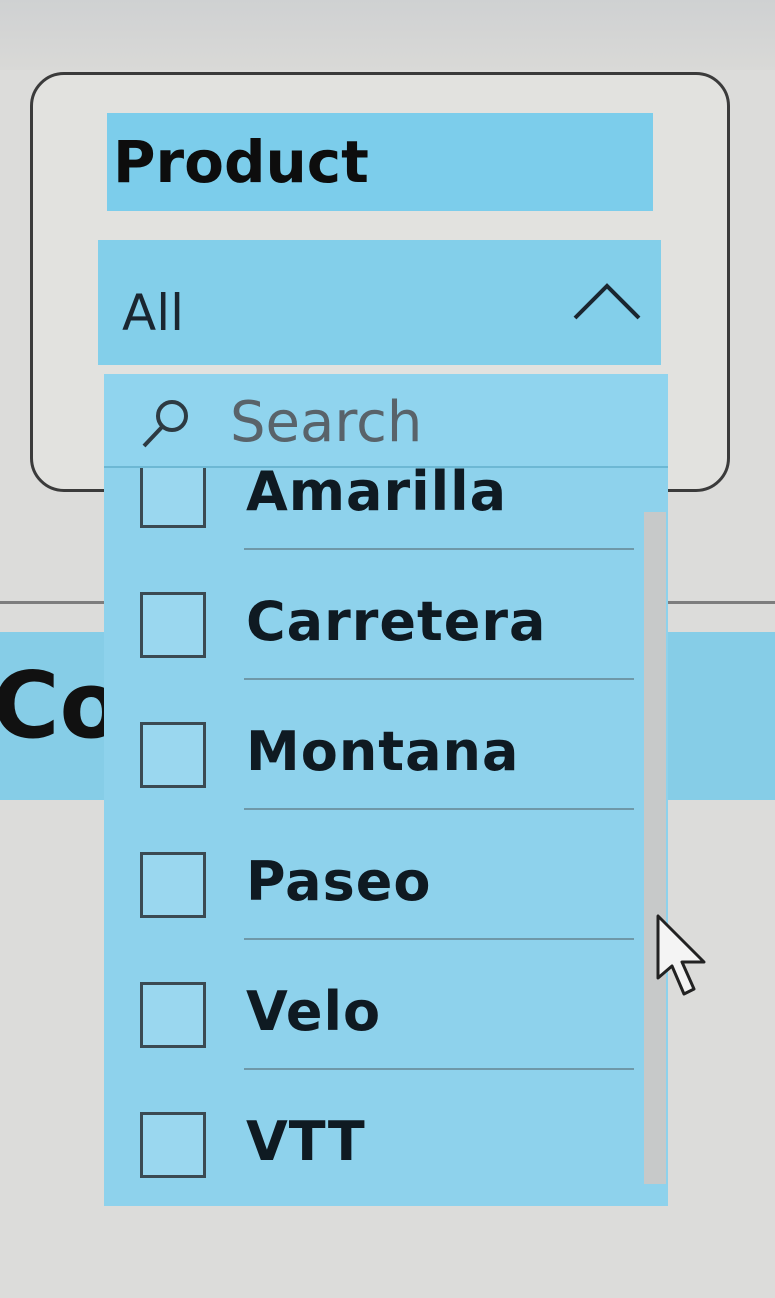 The width and height of the screenshot is (775, 1298). I want to click on chevron-up-icon, so click(607, 300).